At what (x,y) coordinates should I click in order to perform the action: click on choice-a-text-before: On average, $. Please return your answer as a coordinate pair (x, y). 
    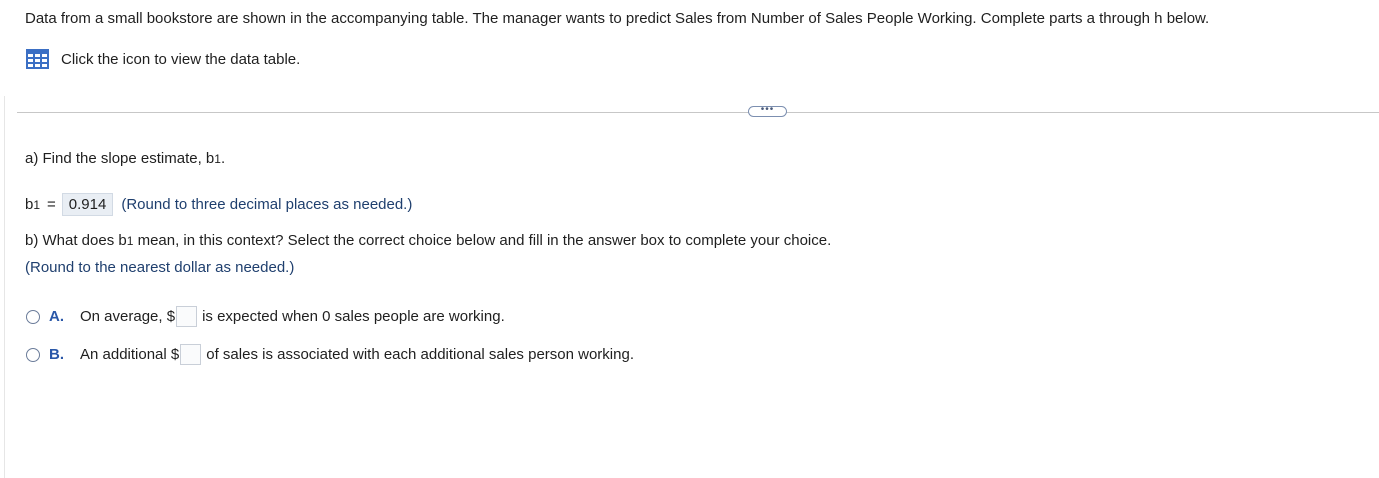
    Looking at the image, I should click on (128, 316).